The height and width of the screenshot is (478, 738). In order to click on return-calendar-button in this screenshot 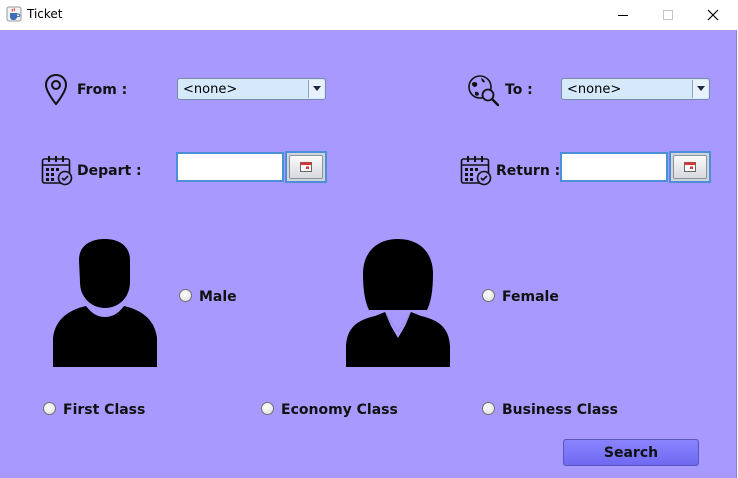, I will do `click(690, 167)`.